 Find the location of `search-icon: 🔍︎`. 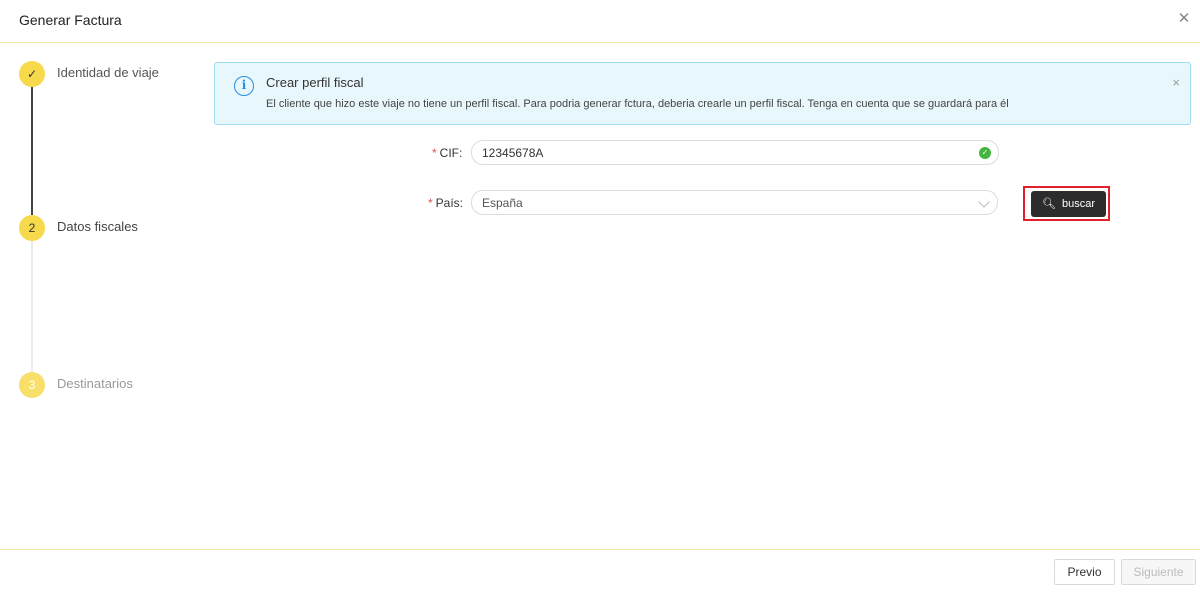

search-icon: 🔍︎ is located at coordinates (1049, 204).